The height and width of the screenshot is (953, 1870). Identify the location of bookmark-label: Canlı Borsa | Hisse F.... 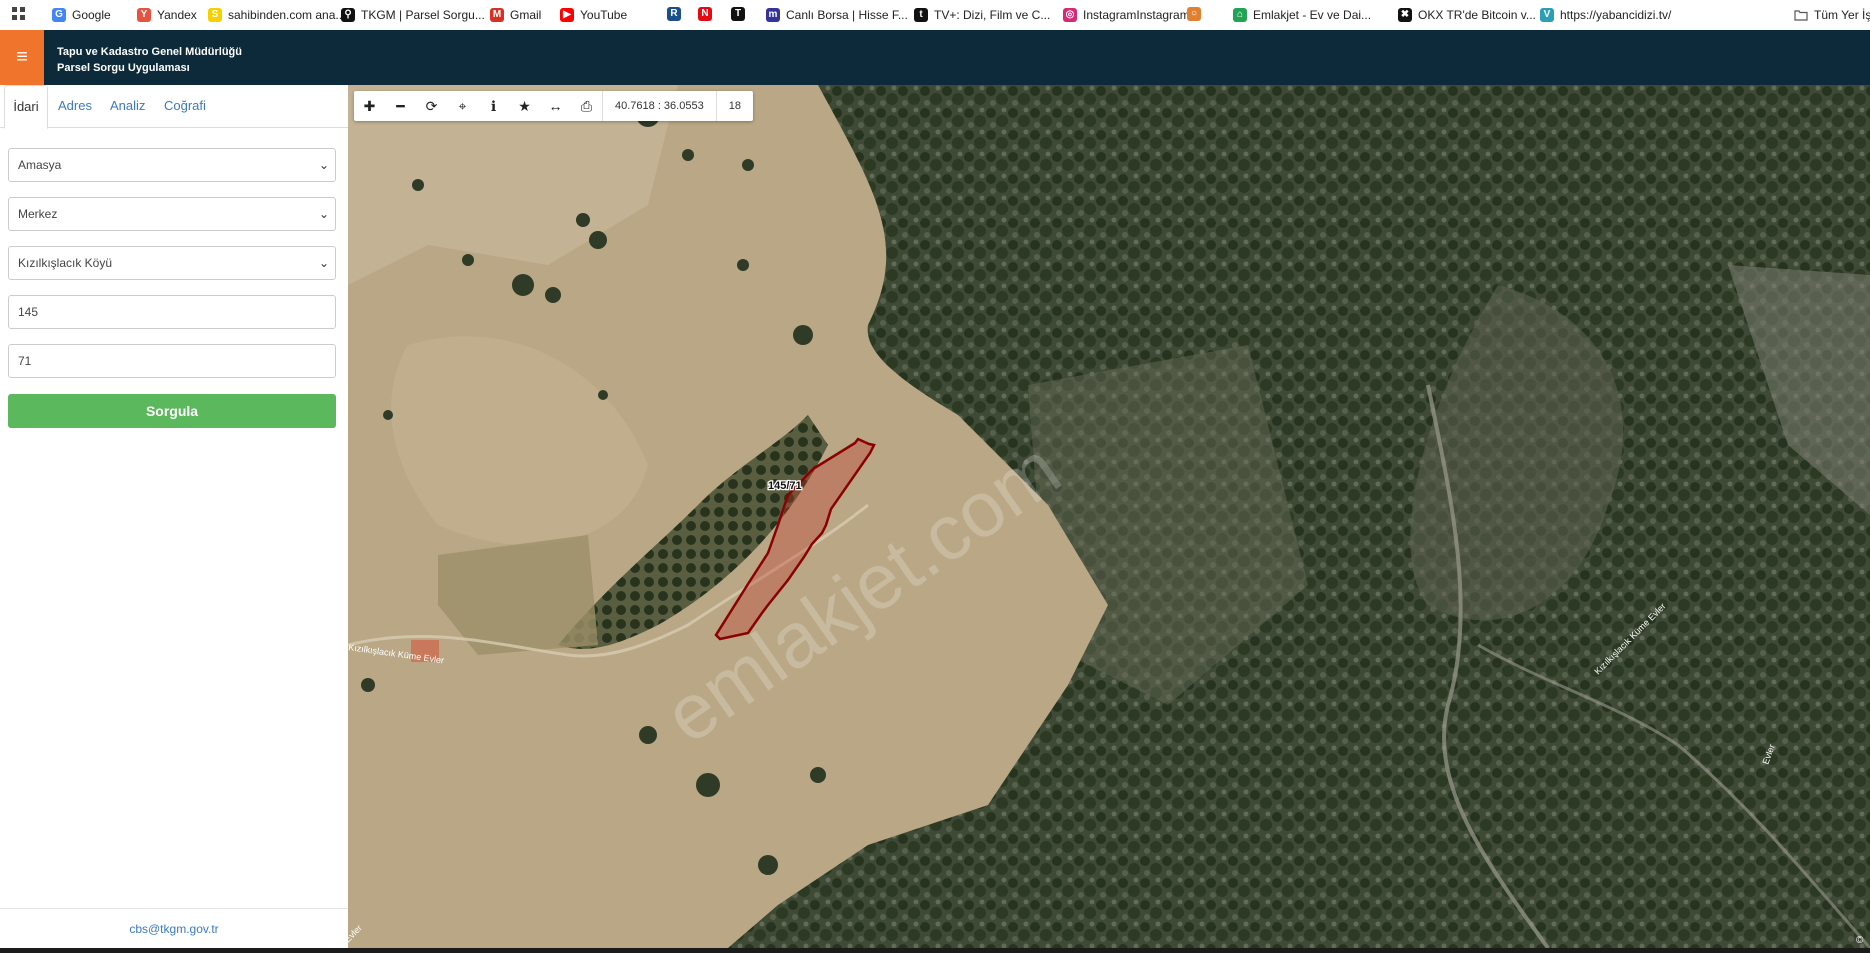
(847, 15).